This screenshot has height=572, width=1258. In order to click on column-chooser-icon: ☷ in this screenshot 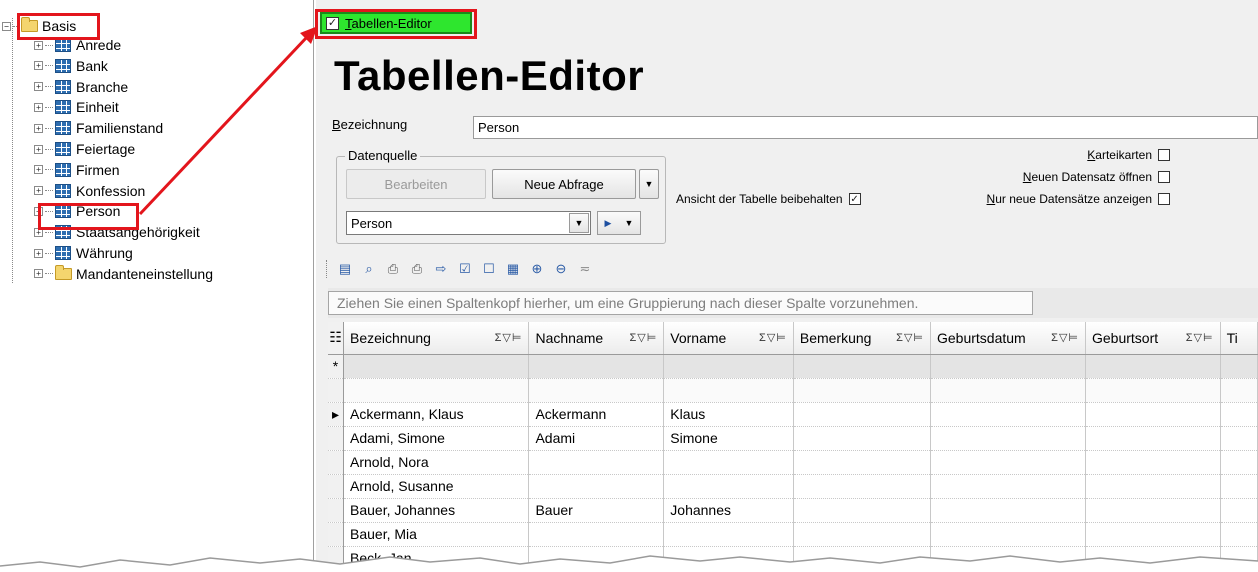, I will do `click(336, 338)`.